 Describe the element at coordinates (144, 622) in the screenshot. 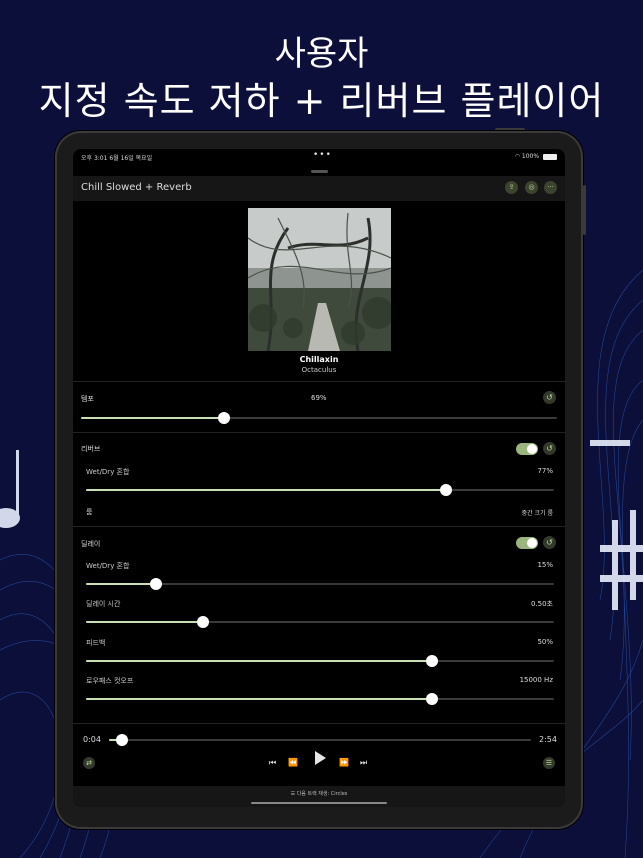

I see `delay-time-fill` at that location.